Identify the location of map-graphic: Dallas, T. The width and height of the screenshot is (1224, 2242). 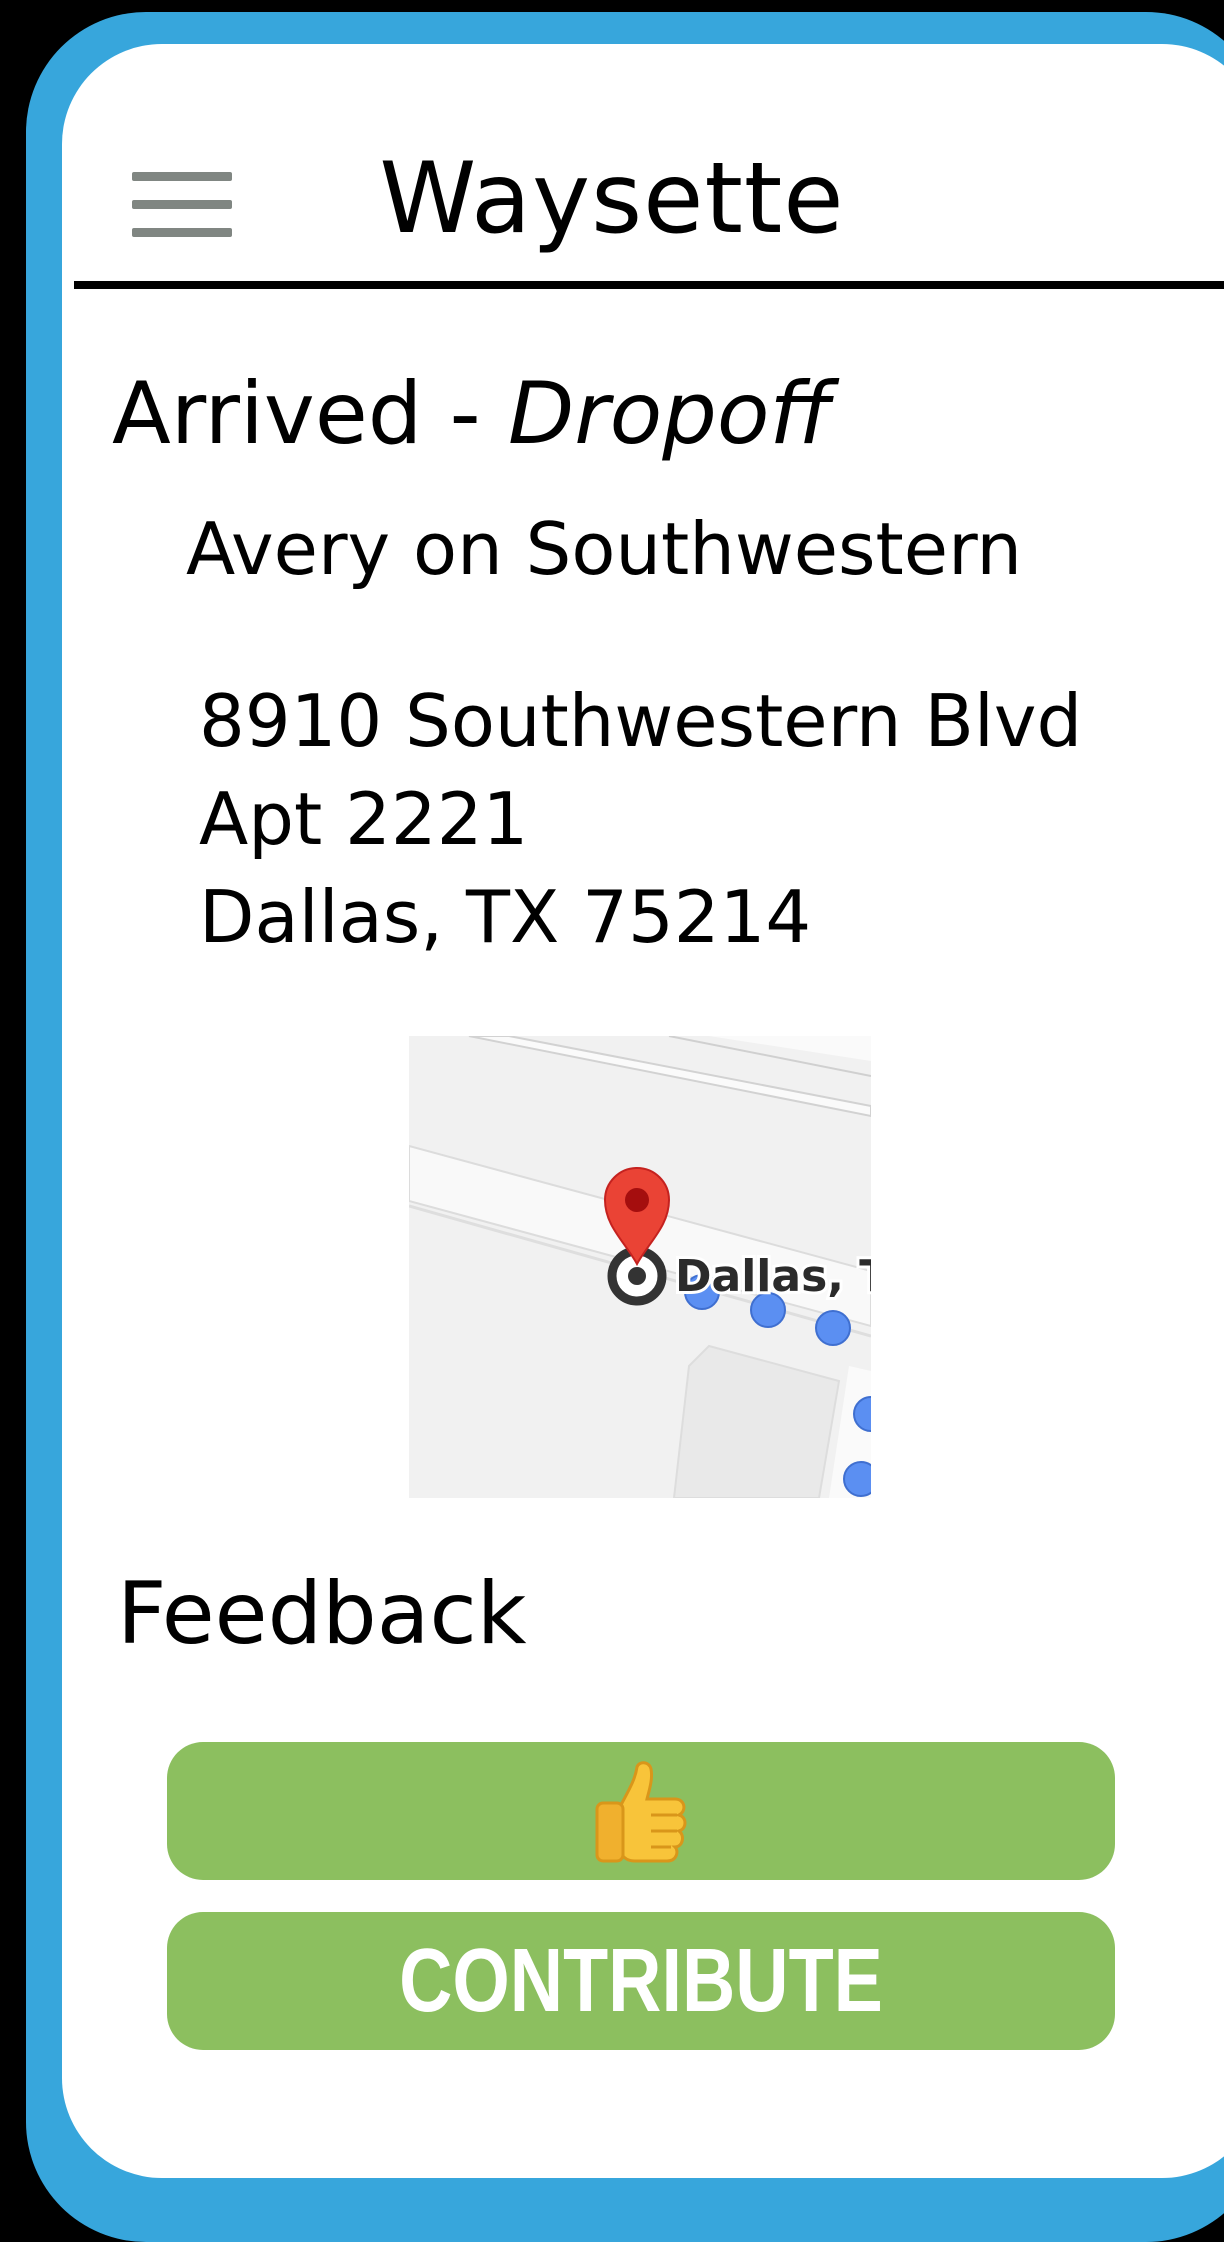
(640, 1267).